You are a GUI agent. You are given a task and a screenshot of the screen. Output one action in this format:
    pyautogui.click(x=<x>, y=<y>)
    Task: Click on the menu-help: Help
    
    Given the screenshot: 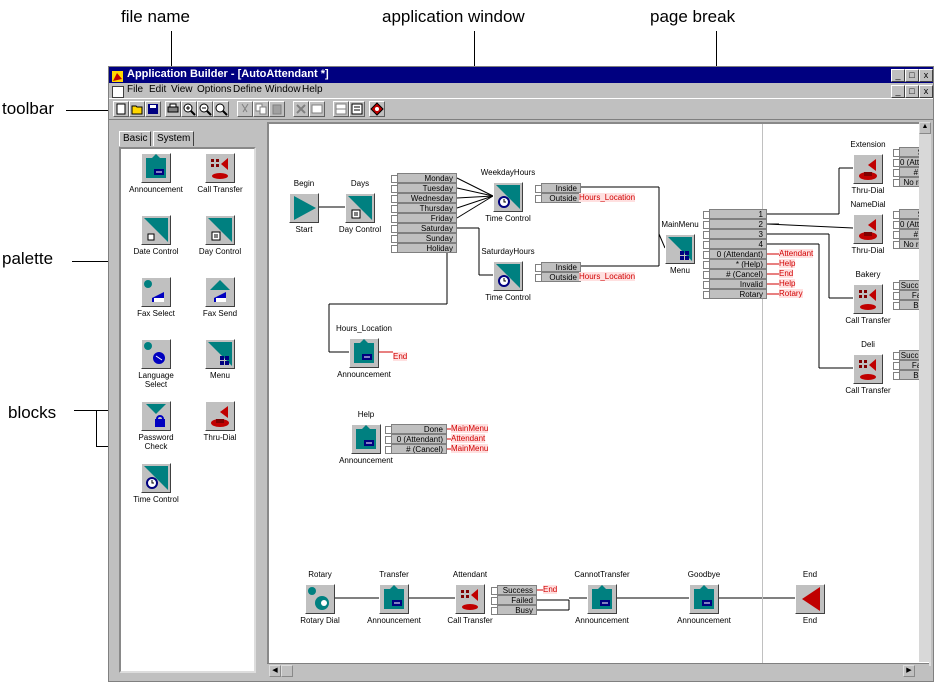 What is the action you would take?
    pyautogui.click(x=312, y=89)
    